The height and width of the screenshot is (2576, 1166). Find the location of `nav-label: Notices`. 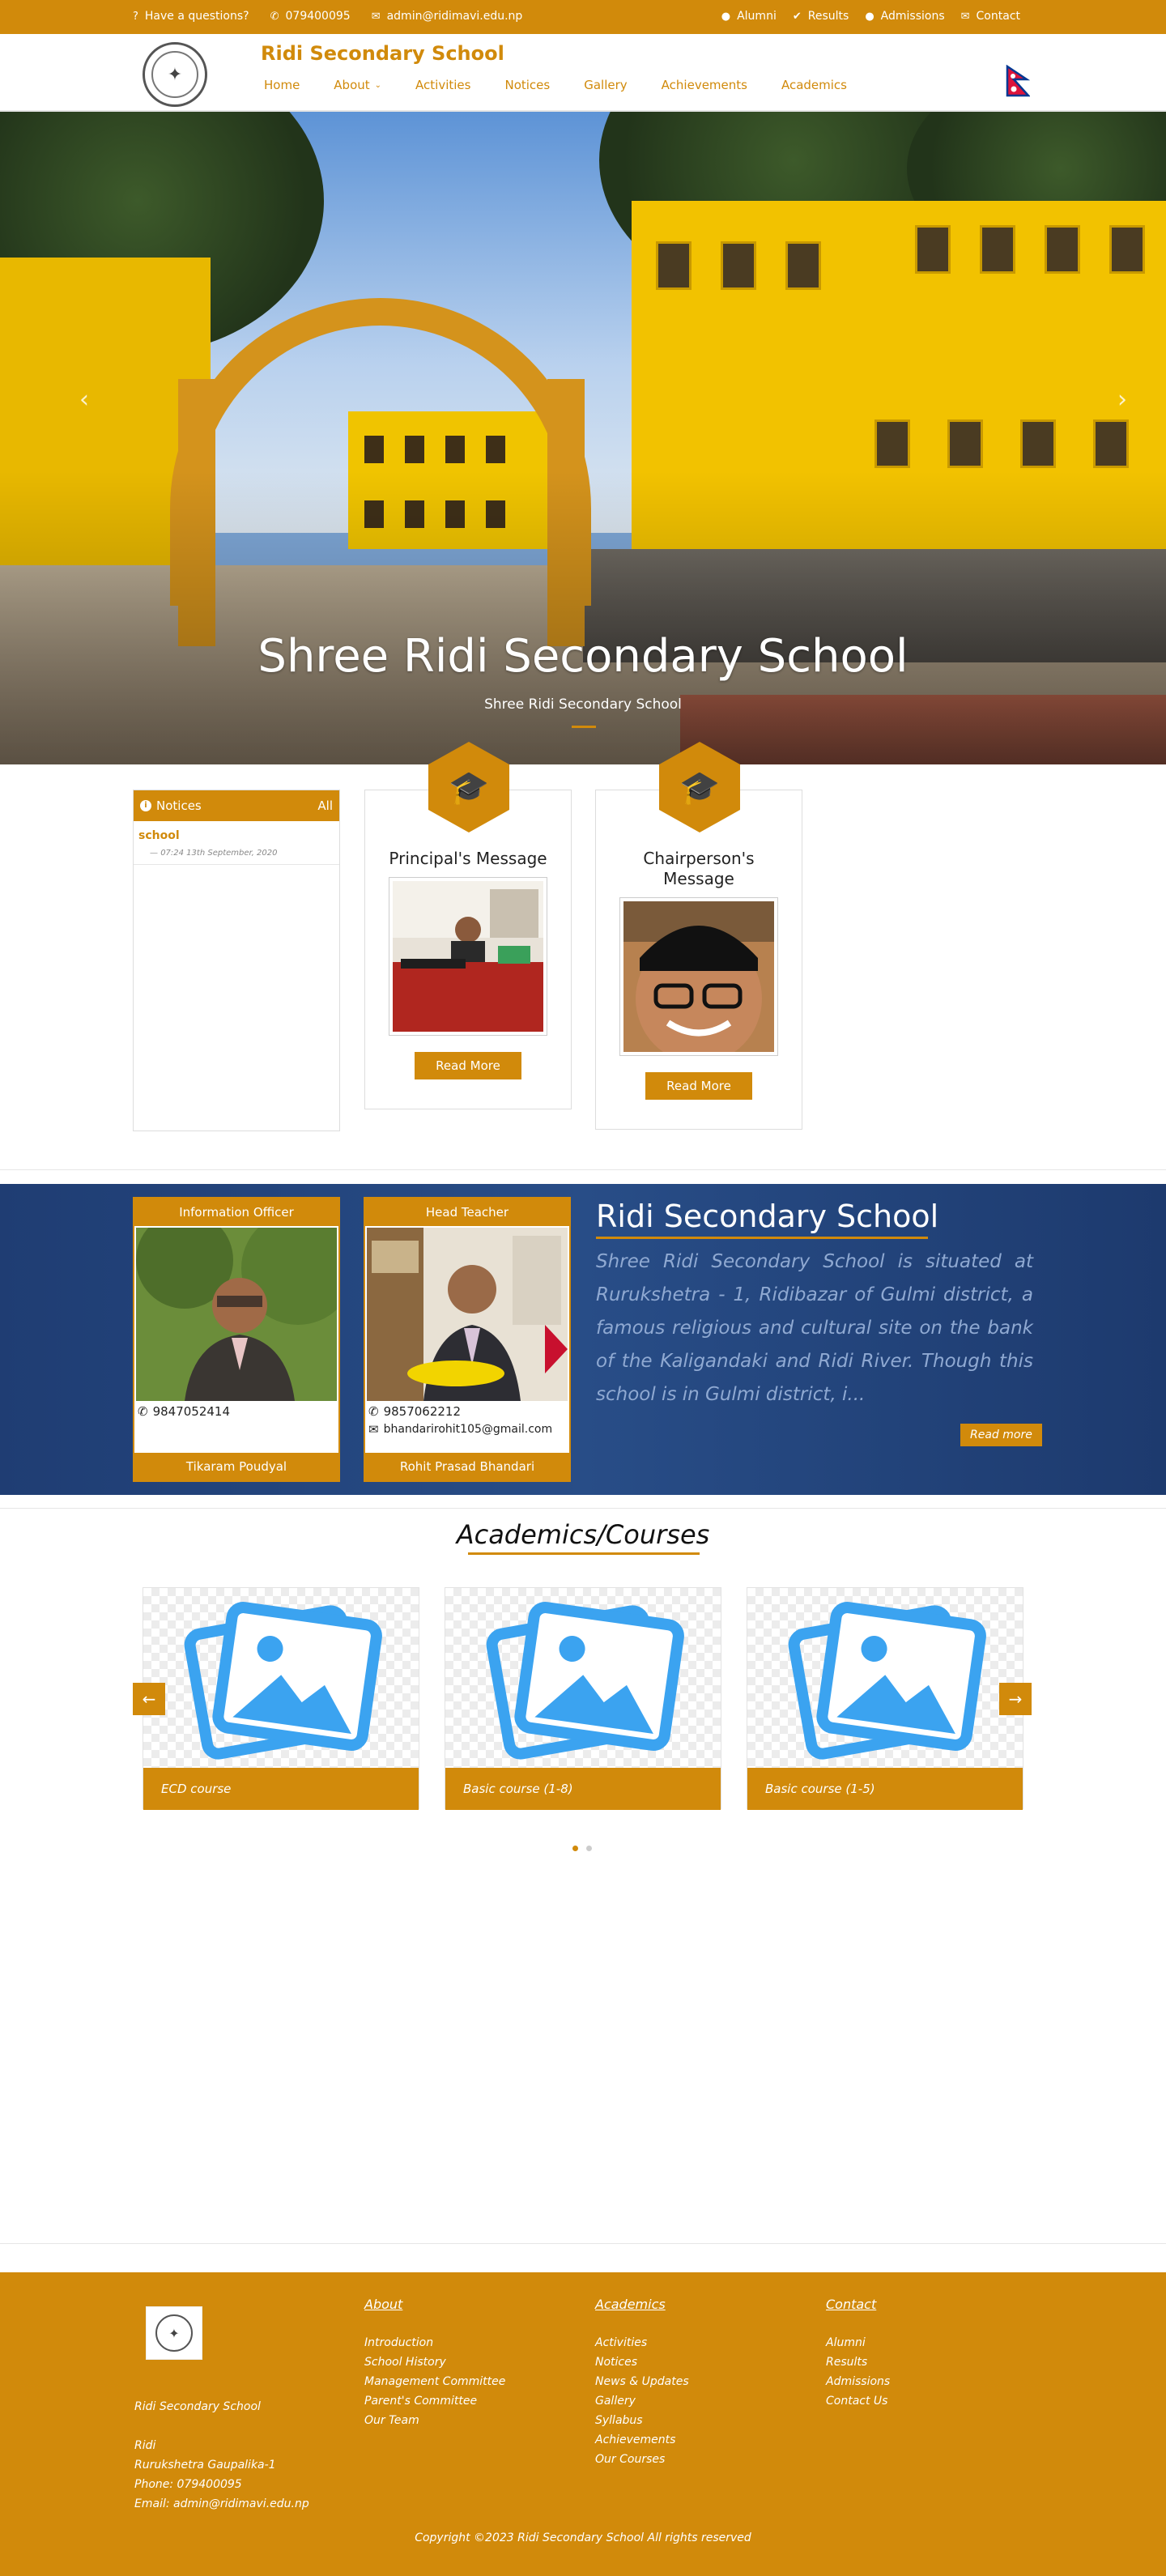

nav-label: Notices is located at coordinates (527, 85).